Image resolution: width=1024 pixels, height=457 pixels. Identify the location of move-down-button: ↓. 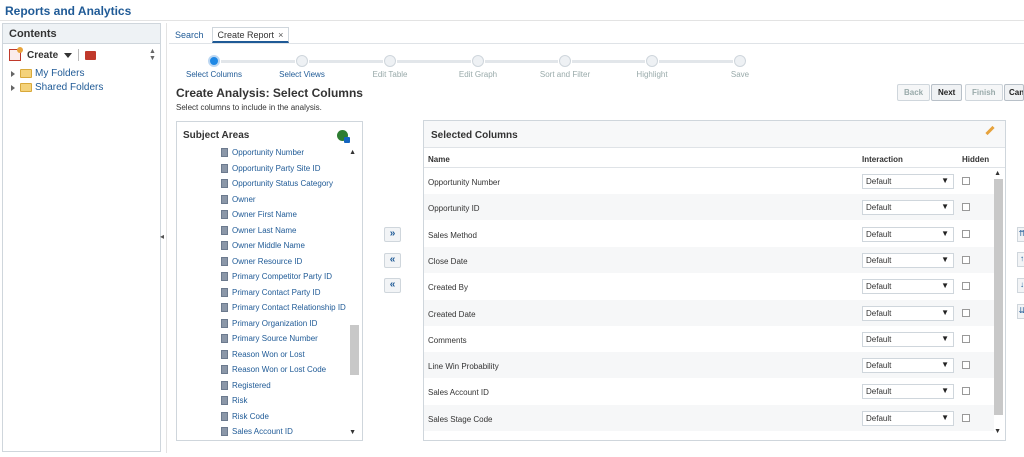
(1020, 285).